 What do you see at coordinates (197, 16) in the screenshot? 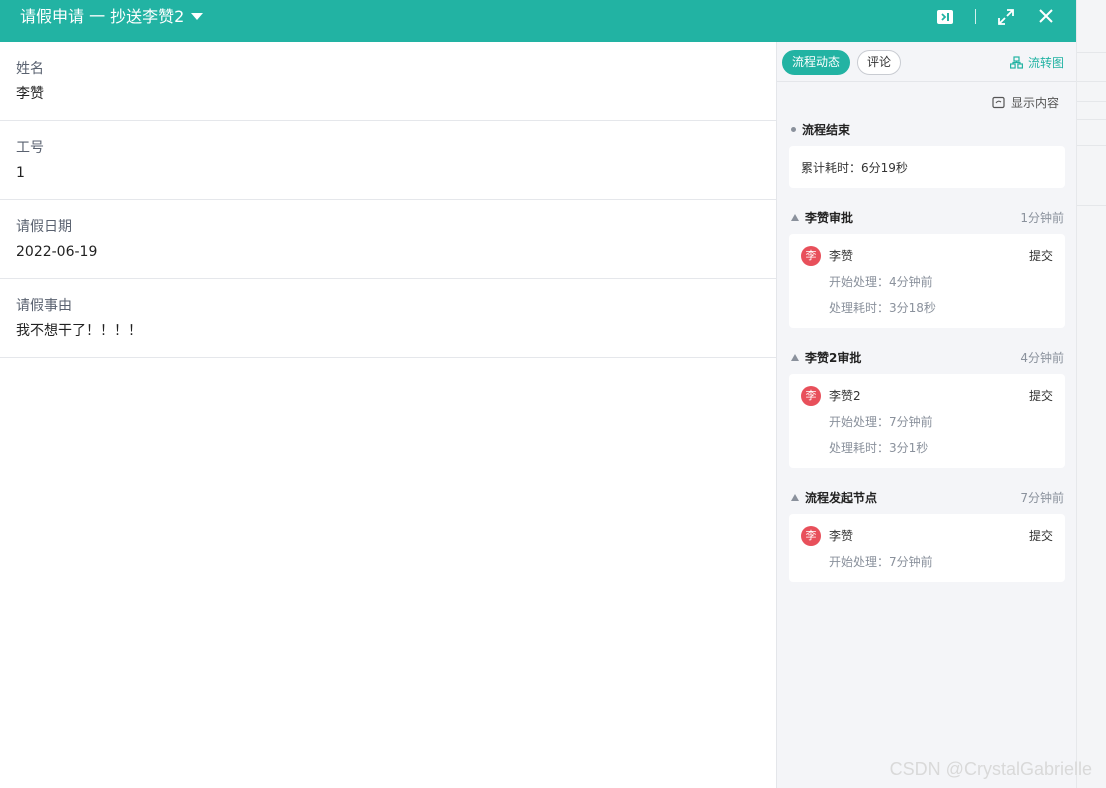
I see `title-dropdown-icon` at bounding box center [197, 16].